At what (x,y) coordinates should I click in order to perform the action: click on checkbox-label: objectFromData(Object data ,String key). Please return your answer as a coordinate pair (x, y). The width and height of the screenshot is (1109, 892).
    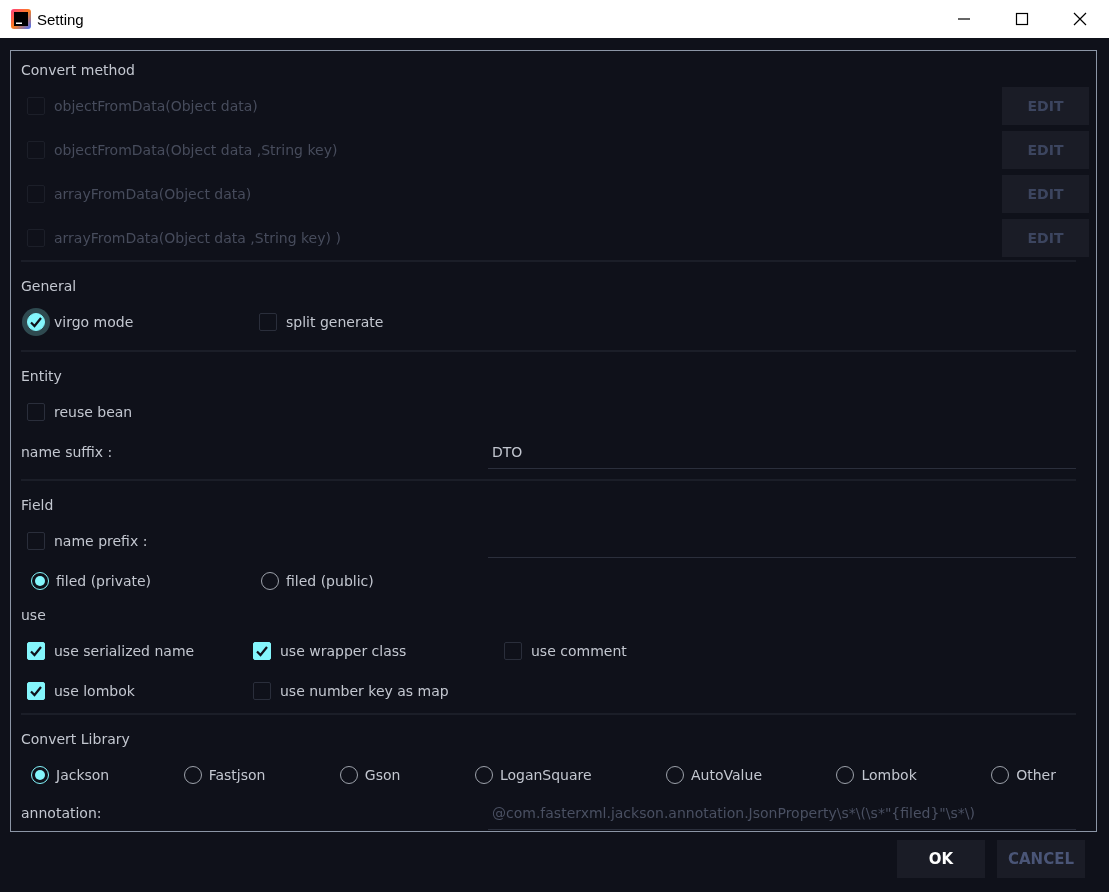
    Looking at the image, I should click on (196, 150).